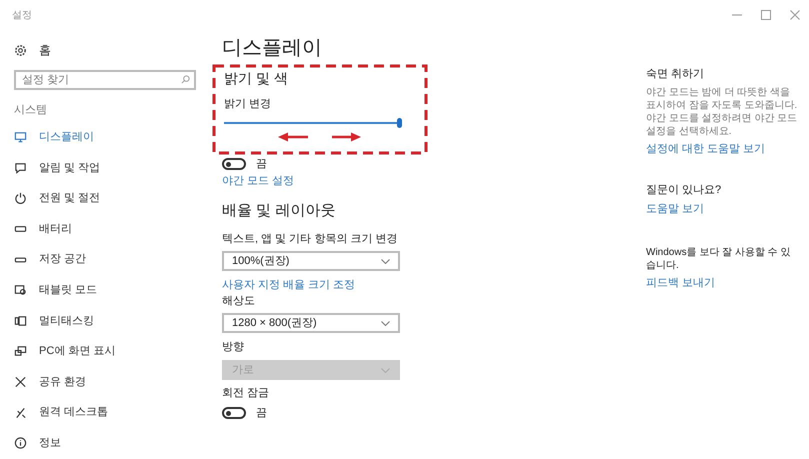 The image size is (809, 459). What do you see at coordinates (238, 301) in the screenshot?
I see `field-label: 해상도` at bounding box center [238, 301].